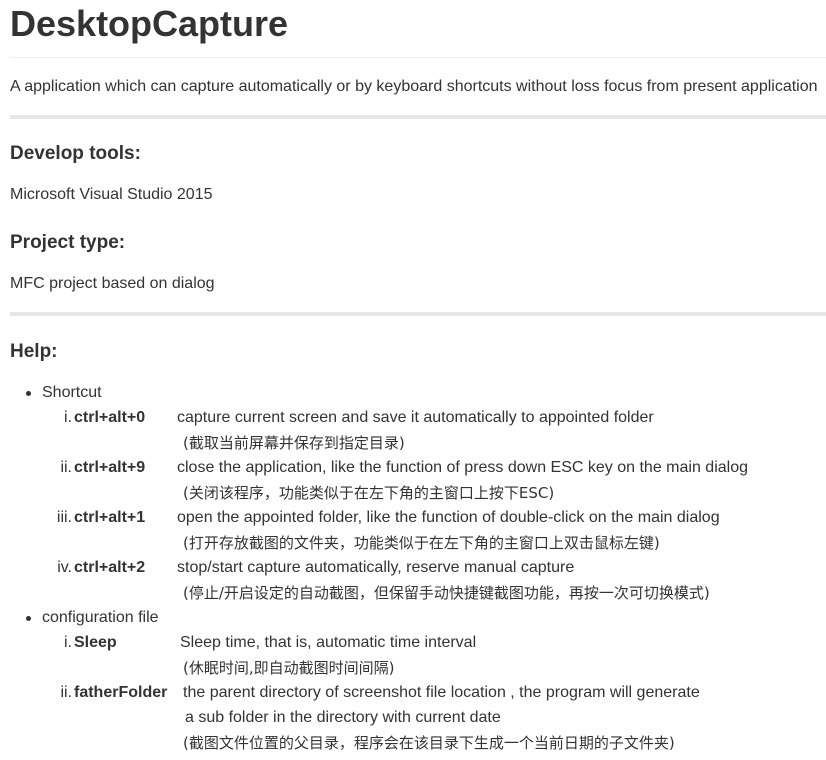 The image size is (826, 760). Describe the element at coordinates (110, 417) in the screenshot. I see `shortcut-key: ctrl+alt+0` at that location.